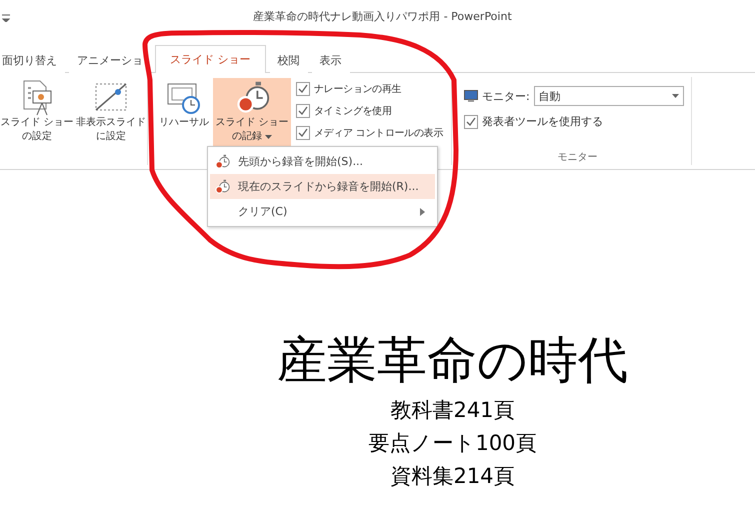 The image size is (755, 511). What do you see at coordinates (378, 133) in the screenshot?
I see `checkbox-label: メディア コントロールの表示` at bounding box center [378, 133].